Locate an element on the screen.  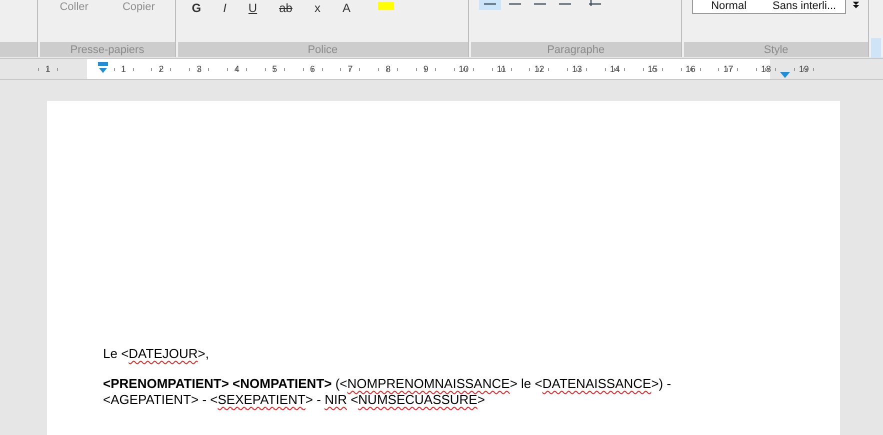
font-format-button: U is located at coordinates (253, 8).